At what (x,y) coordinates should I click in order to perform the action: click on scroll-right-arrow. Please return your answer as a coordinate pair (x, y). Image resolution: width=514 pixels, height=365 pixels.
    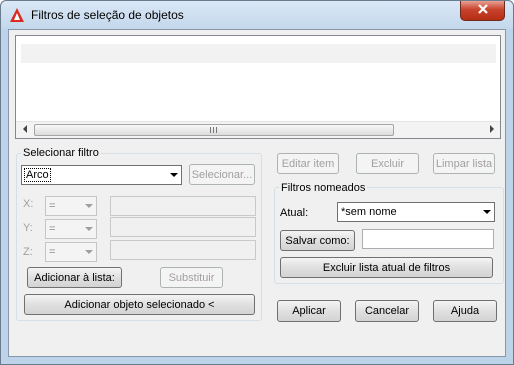
    Looking at the image, I should click on (491, 130).